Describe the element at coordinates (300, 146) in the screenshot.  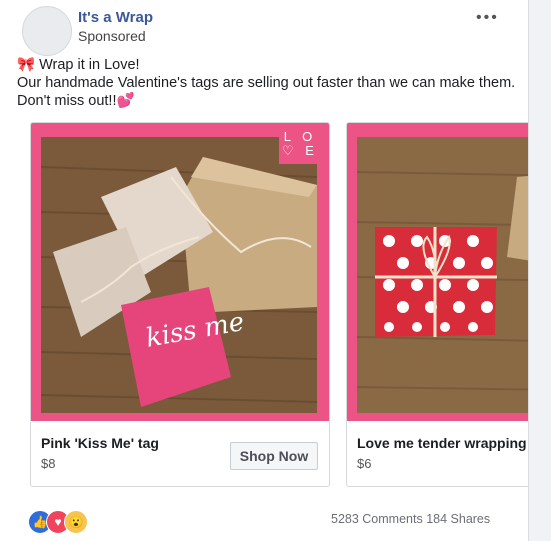
I see `love-logo: L O ♡ E` at that location.